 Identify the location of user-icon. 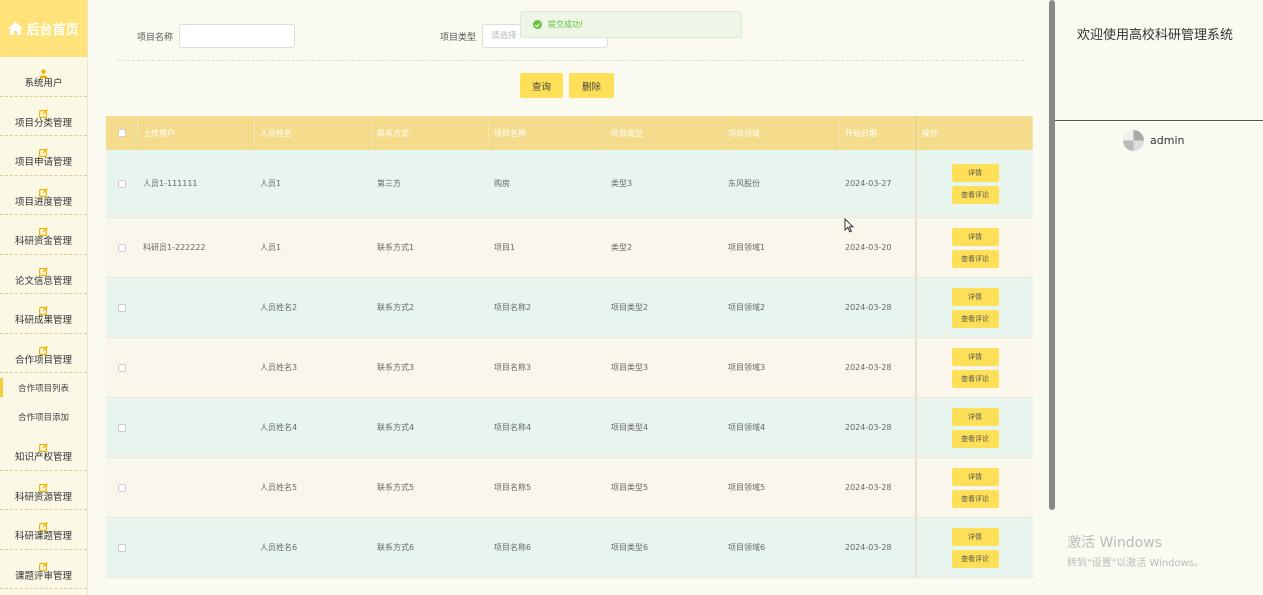
(43, 71).